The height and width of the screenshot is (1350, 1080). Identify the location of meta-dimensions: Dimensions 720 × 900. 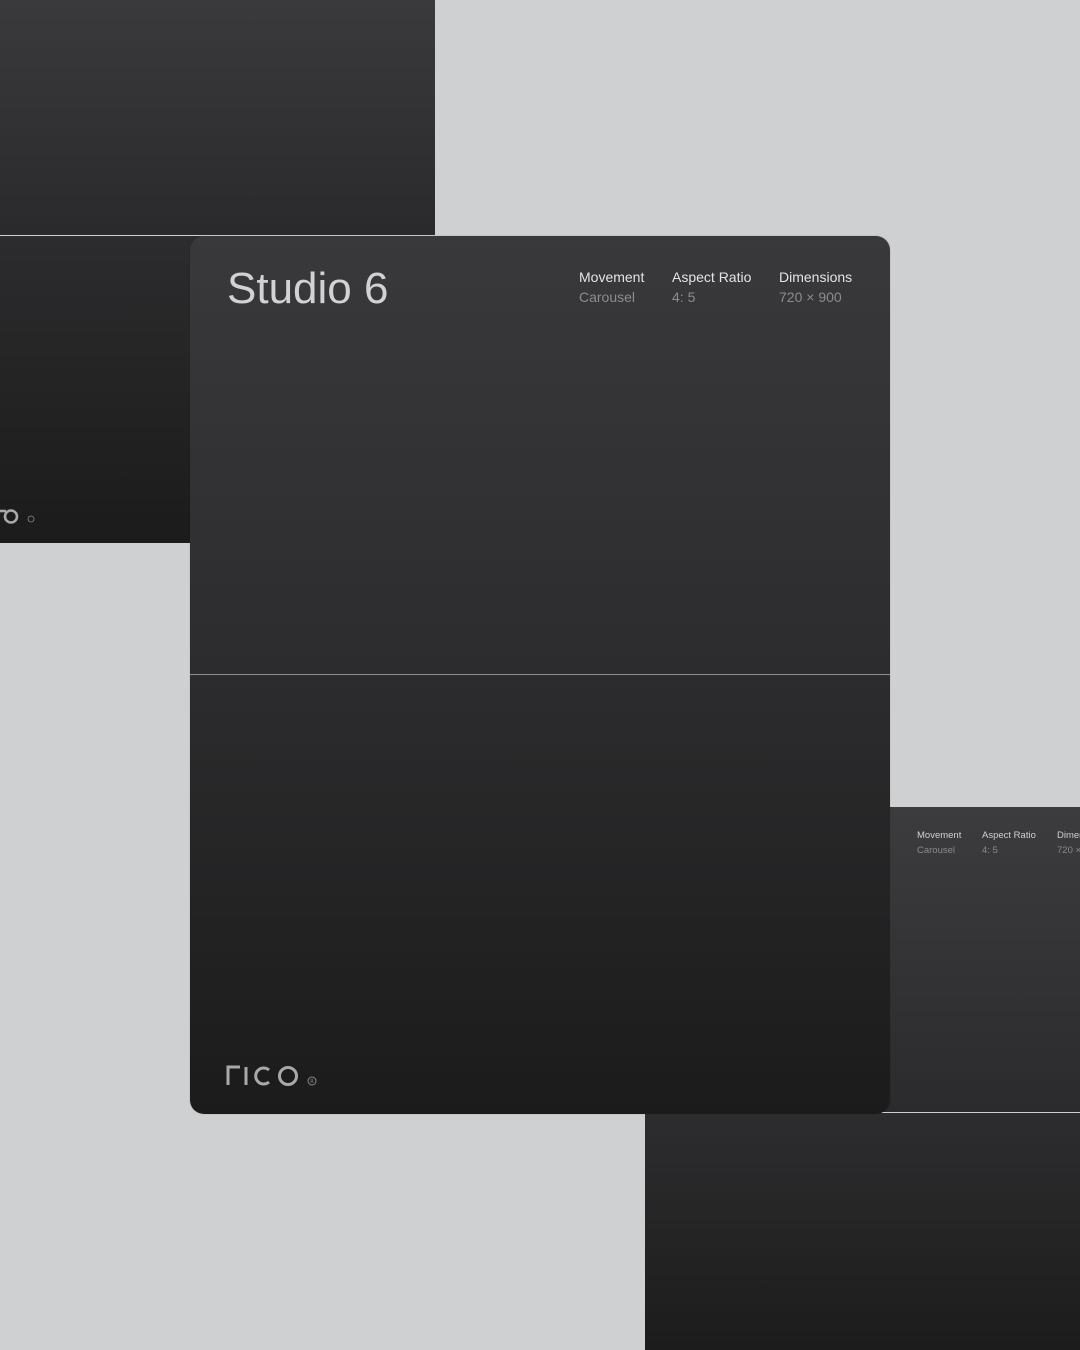
(815, 287).